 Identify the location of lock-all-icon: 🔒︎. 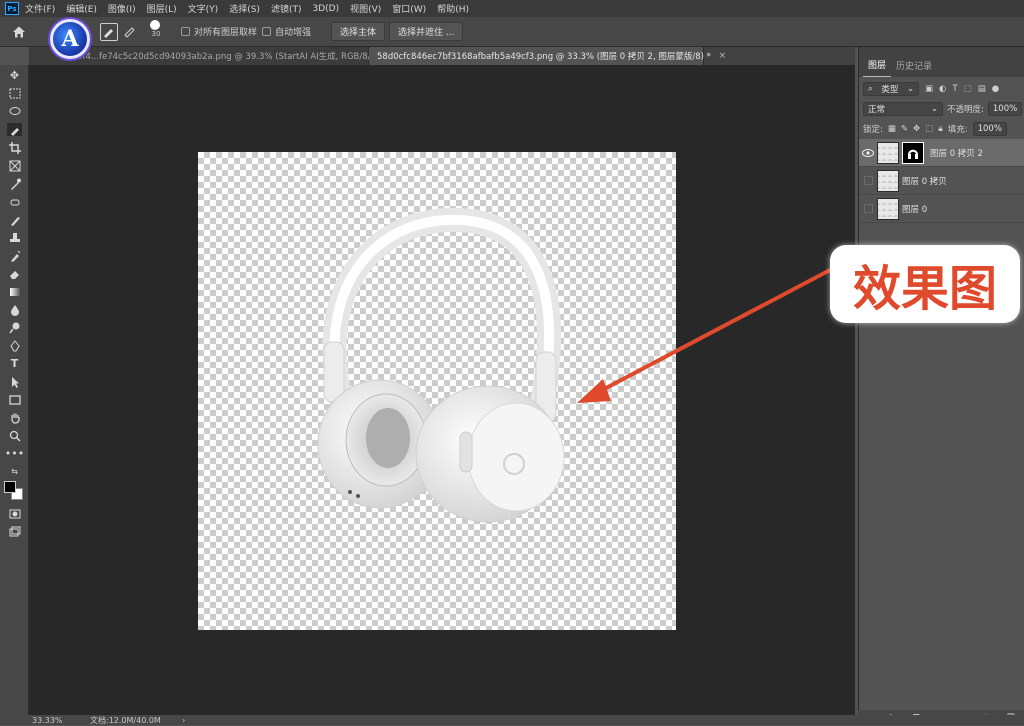
(940, 129).